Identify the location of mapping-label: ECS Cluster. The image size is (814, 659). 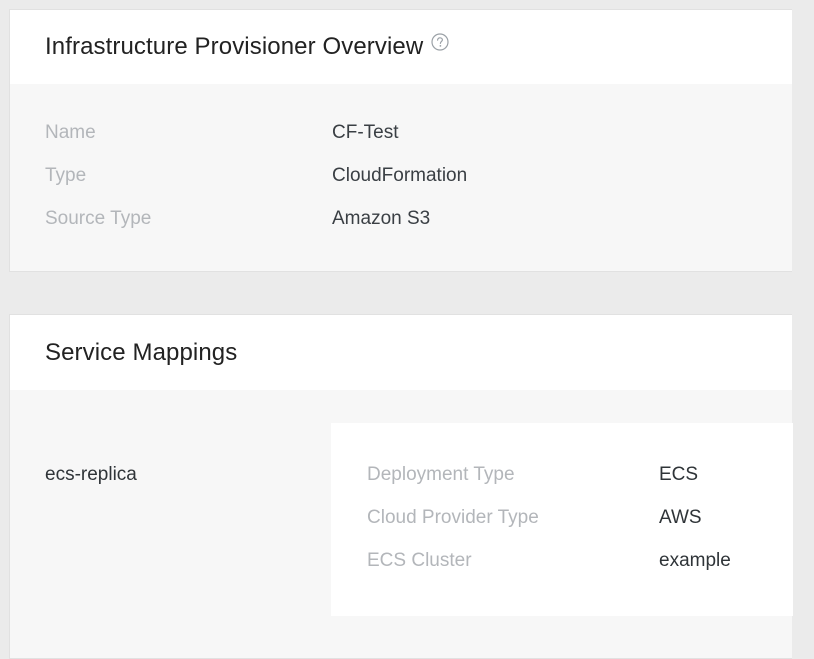
(419, 560).